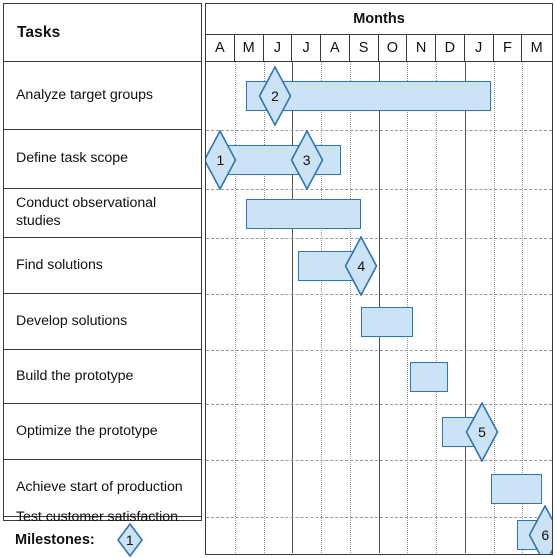 The width and height of the screenshot is (556, 558). I want to click on task-row: Develop solutions, so click(102, 322).